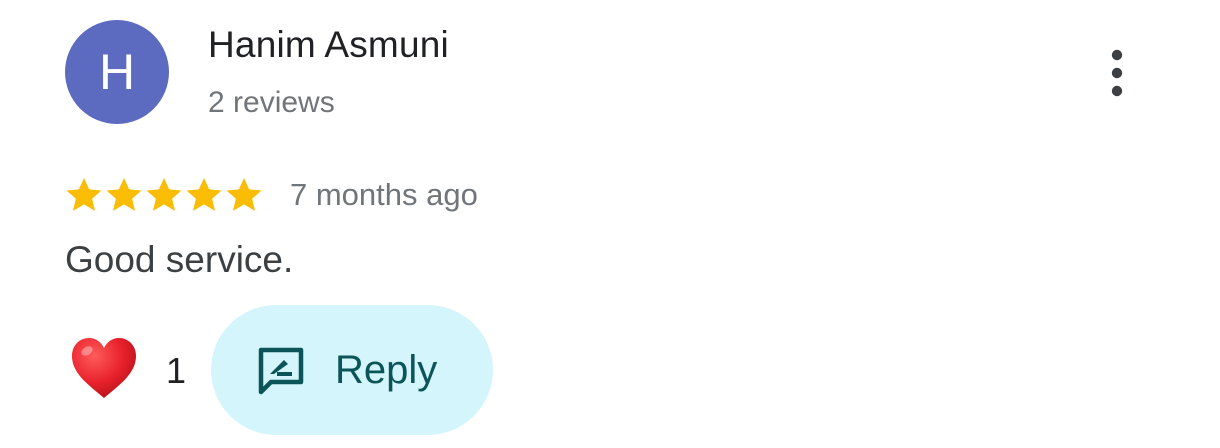  Describe the element at coordinates (384, 194) in the screenshot. I see `review-timestamp: 7 months ago` at that location.